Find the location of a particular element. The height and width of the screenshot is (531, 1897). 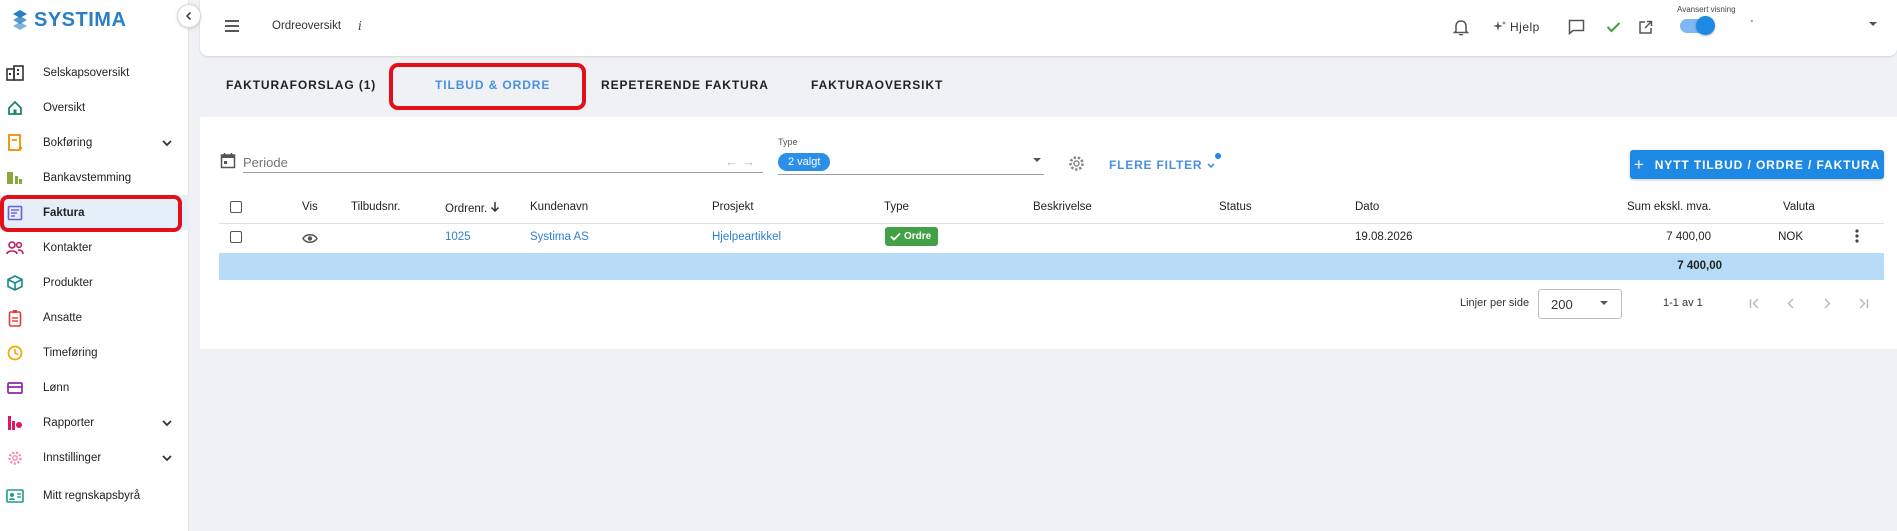

column-header-vis: Vis is located at coordinates (310, 207).